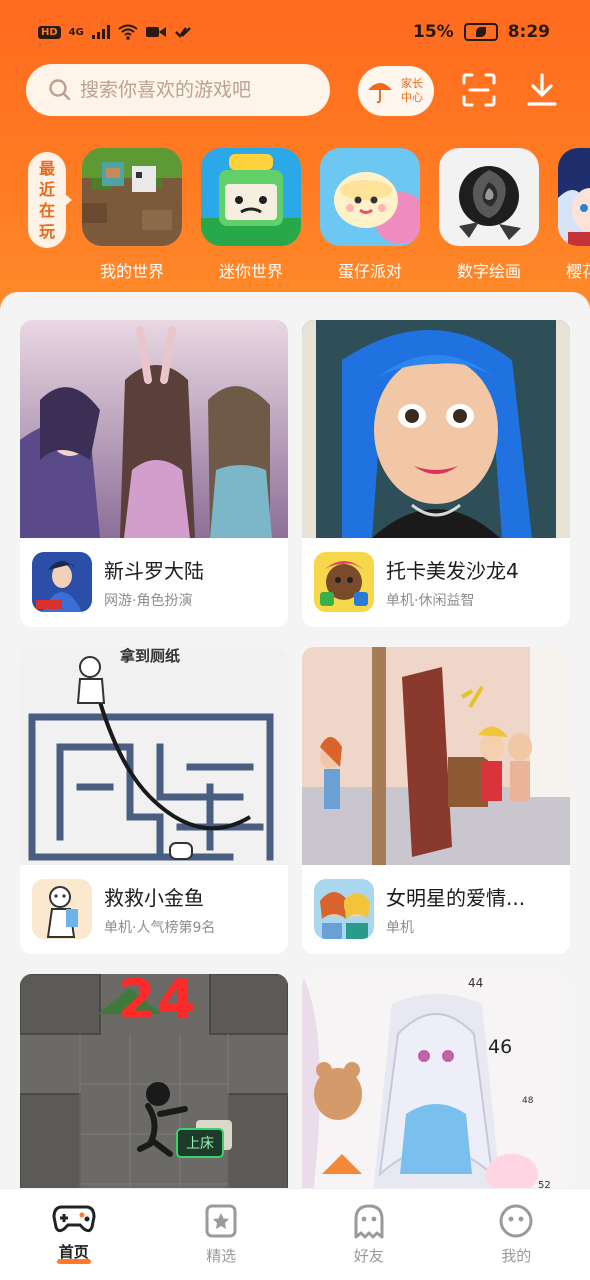  I want to click on umbrella-icon, so click(380, 93).